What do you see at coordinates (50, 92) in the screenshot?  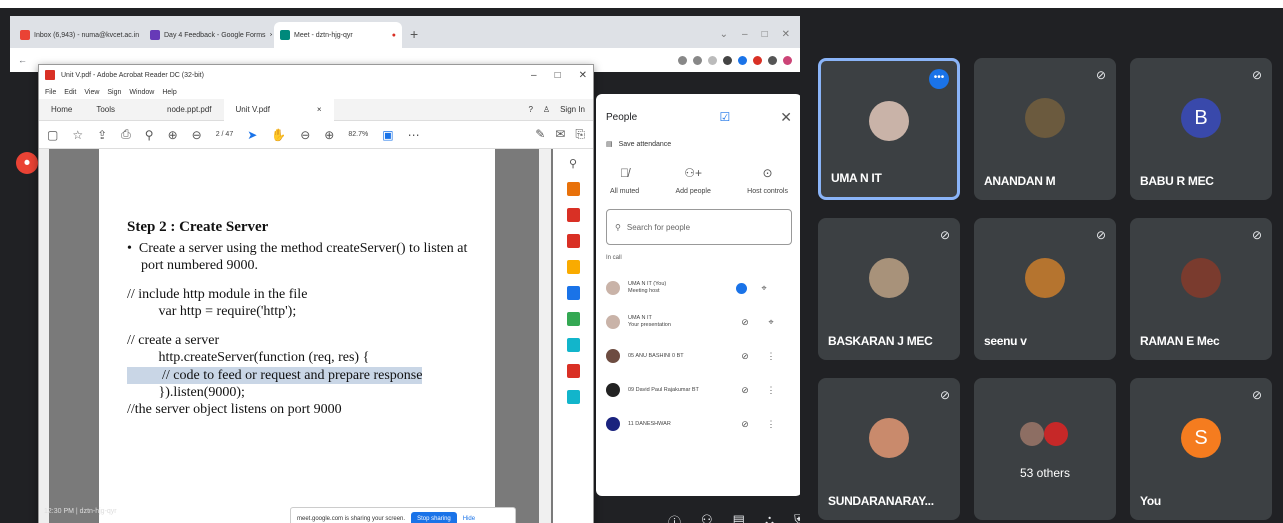 I see `menu-file: File` at bounding box center [50, 92].